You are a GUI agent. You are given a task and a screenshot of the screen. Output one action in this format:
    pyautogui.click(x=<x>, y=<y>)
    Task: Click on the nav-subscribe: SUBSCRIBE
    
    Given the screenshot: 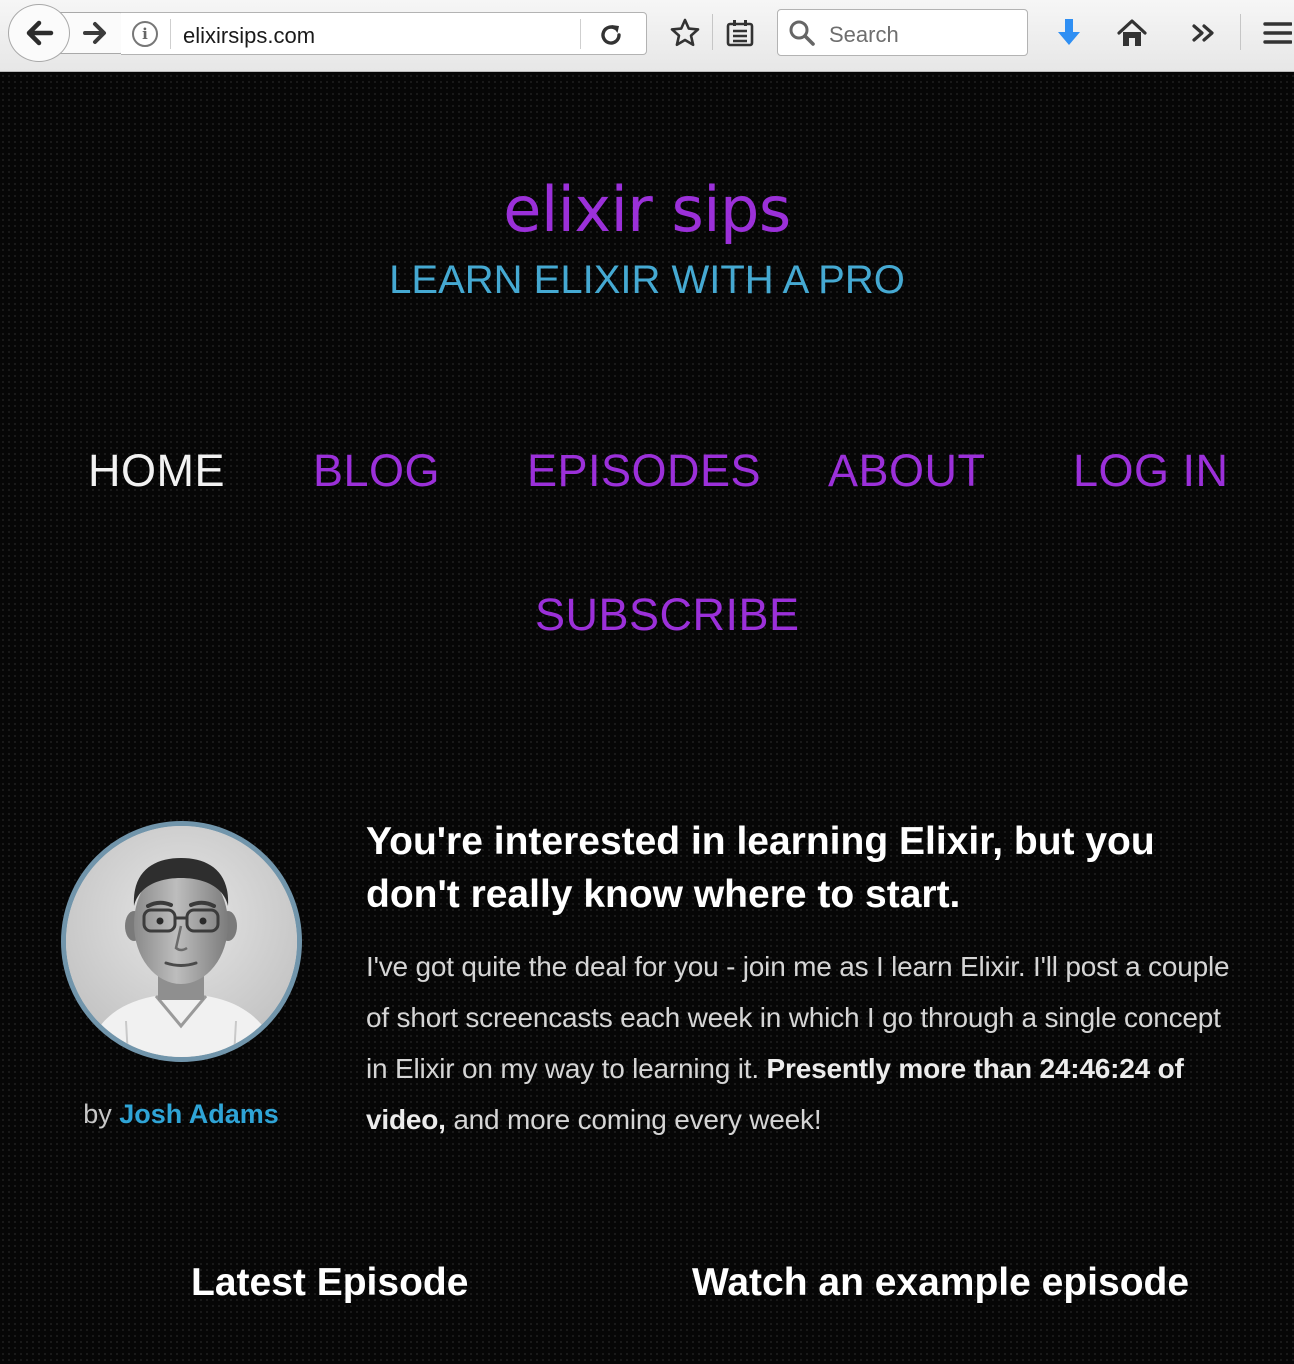 What is the action you would take?
    pyautogui.click(x=667, y=615)
    